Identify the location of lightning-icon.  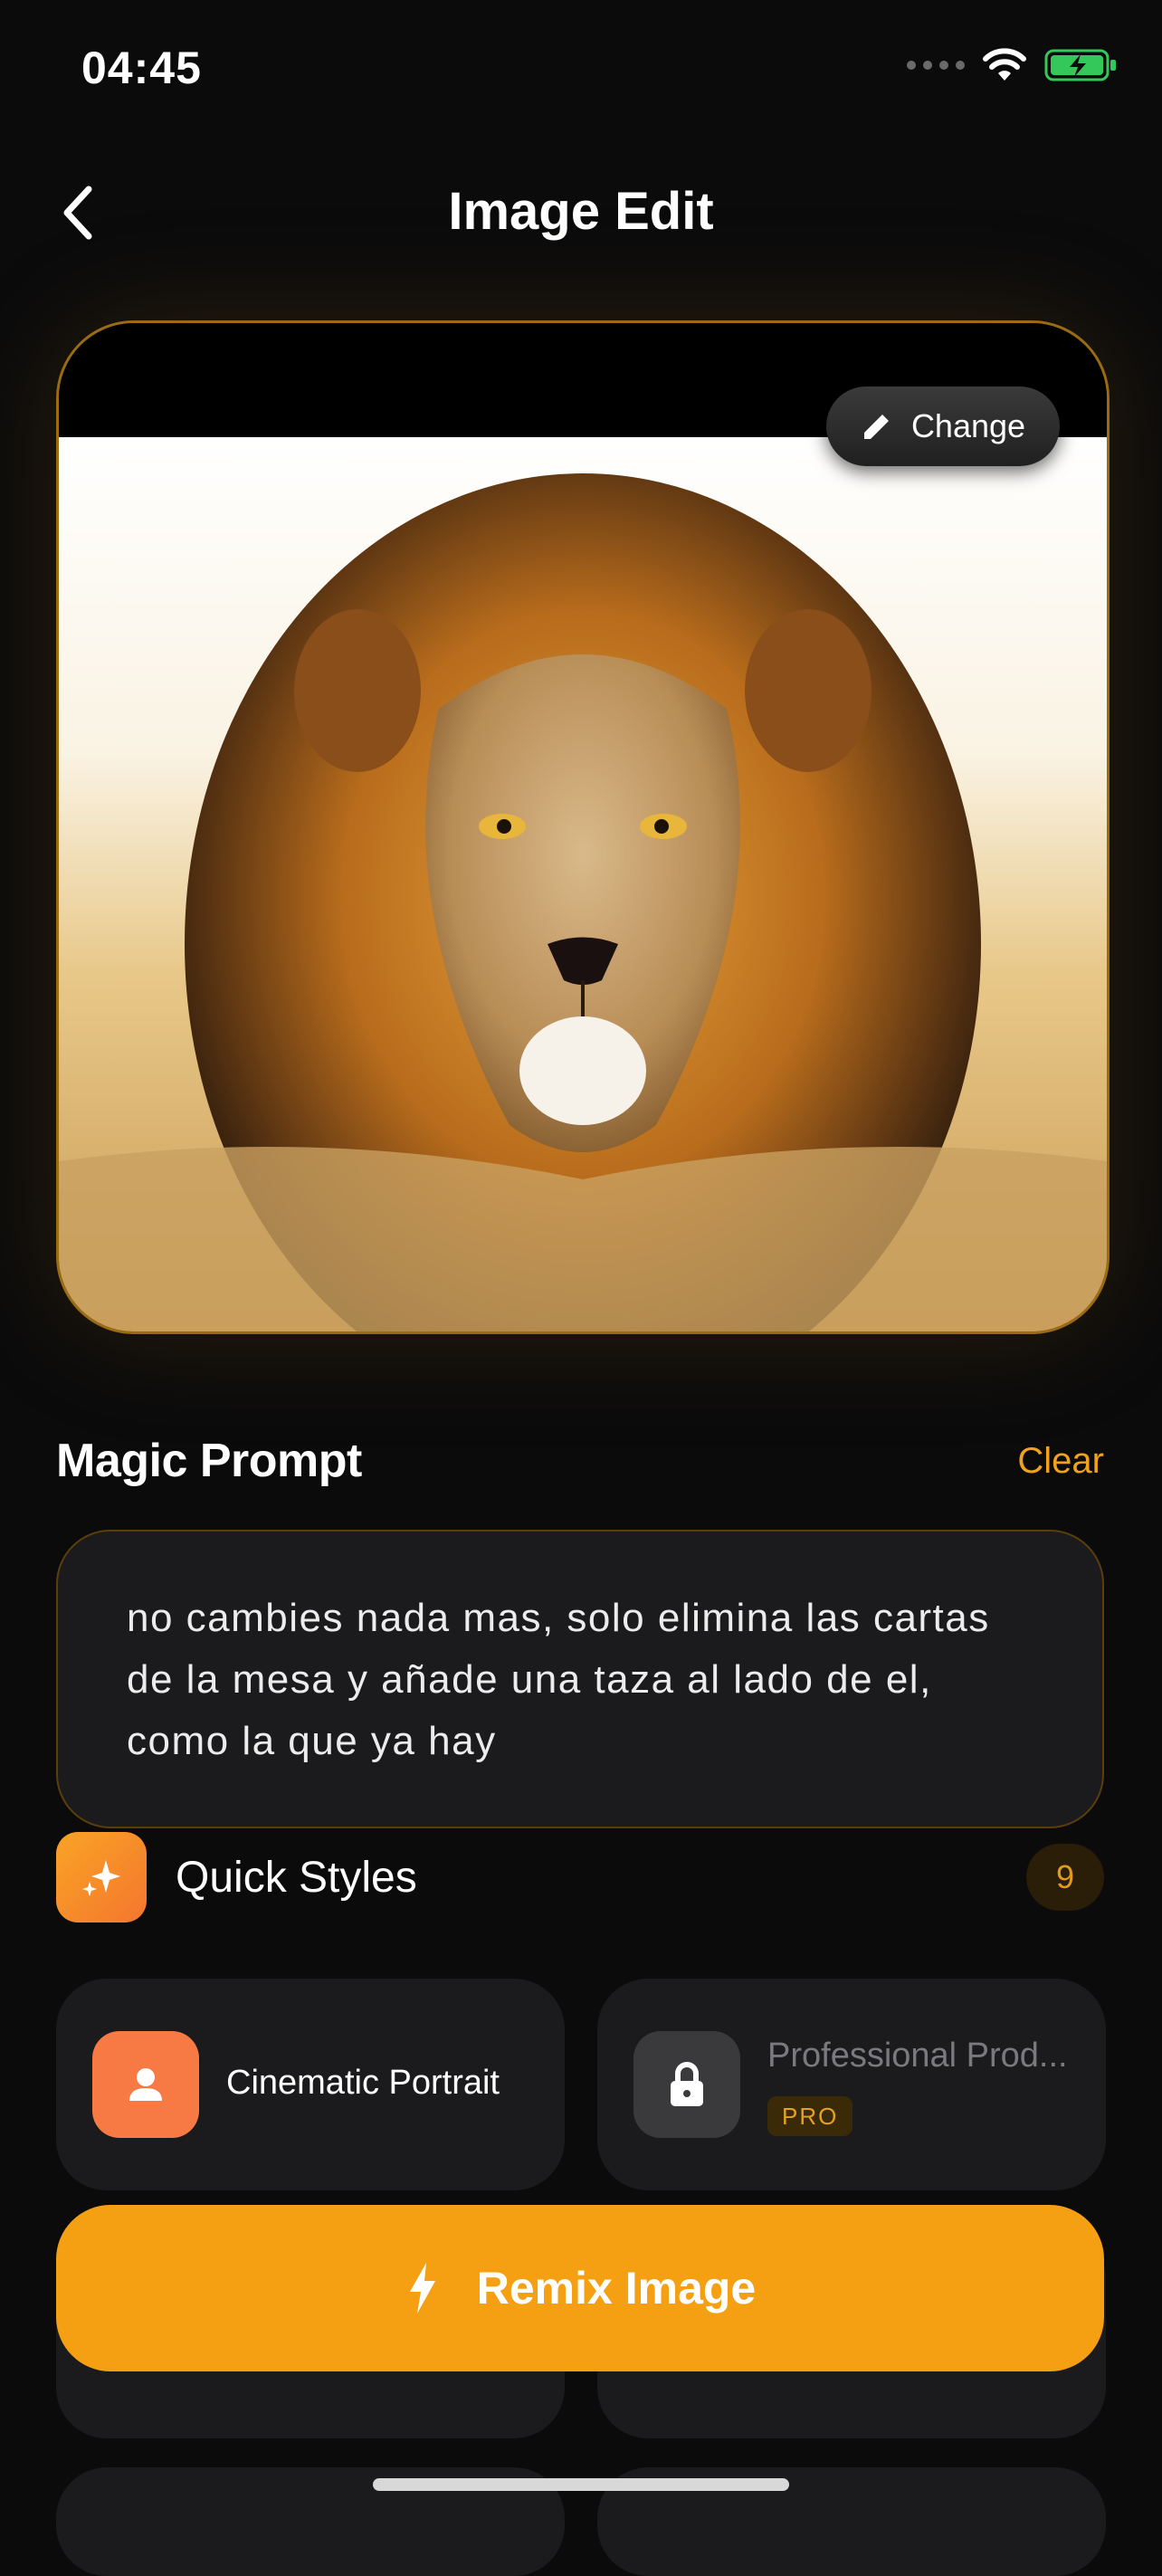
(422, 2288).